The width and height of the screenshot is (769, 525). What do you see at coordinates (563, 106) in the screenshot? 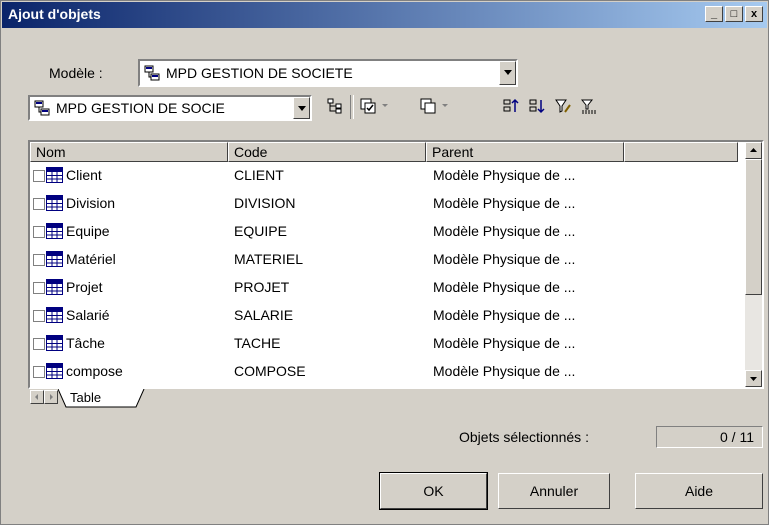
I see `filter-edit-icon` at bounding box center [563, 106].